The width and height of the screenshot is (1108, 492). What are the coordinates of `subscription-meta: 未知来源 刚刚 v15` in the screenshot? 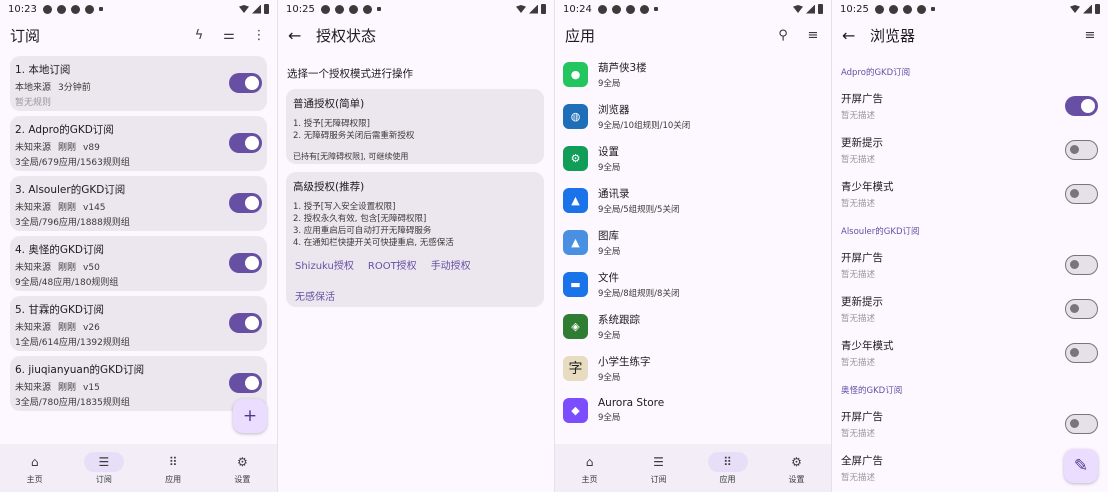 It's located at (138, 386).